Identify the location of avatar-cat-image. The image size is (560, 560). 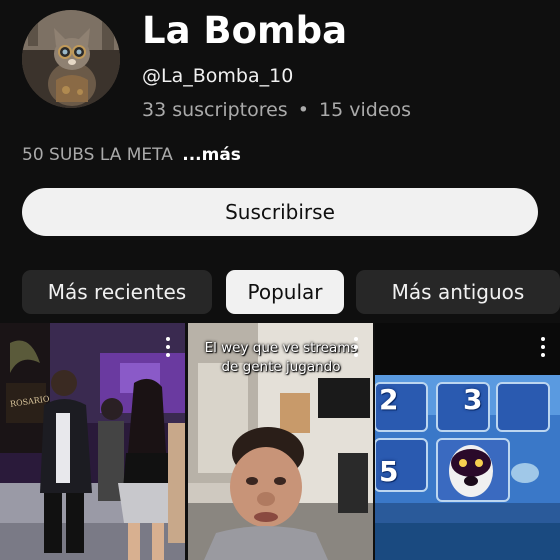
(71, 59).